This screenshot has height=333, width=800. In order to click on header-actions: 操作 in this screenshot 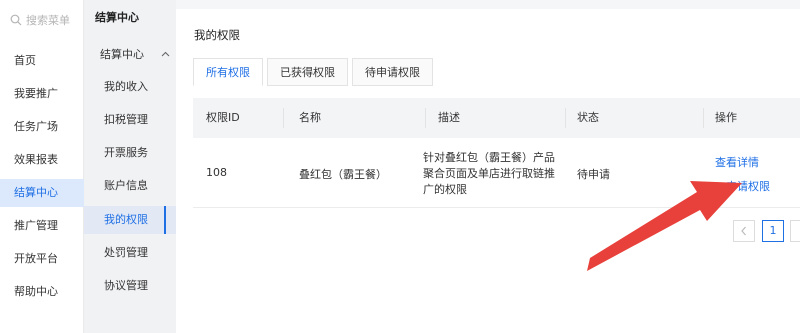, I will do `click(726, 117)`.